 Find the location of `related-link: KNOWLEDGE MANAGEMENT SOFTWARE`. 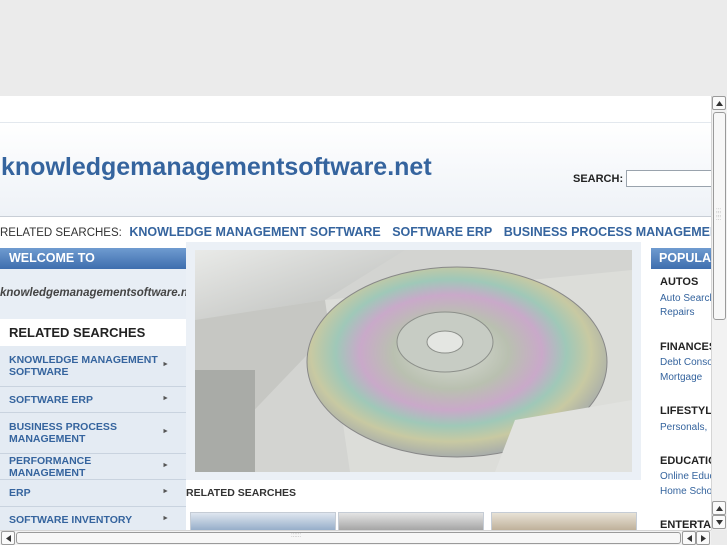

related-link: KNOWLEDGE MANAGEMENT SOFTWARE is located at coordinates (254, 232).